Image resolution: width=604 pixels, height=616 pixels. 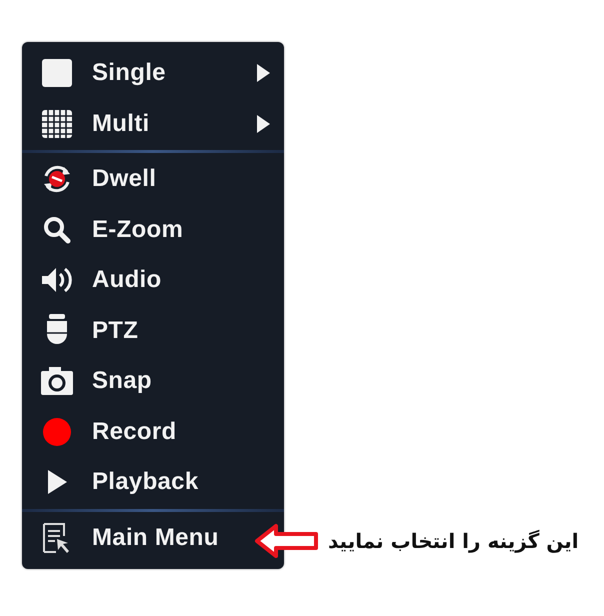 What do you see at coordinates (153, 179) in the screenshot?
I see `menu-item: Dwell` at bounding box center [153, 179].